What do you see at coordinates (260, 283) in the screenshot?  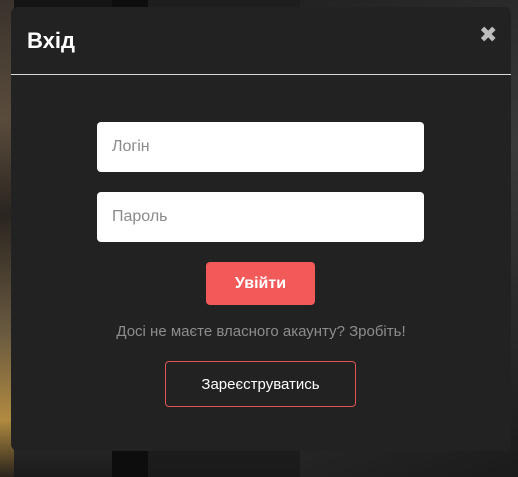 I see `login-button: Увійти` at bounding box center [260, 283].